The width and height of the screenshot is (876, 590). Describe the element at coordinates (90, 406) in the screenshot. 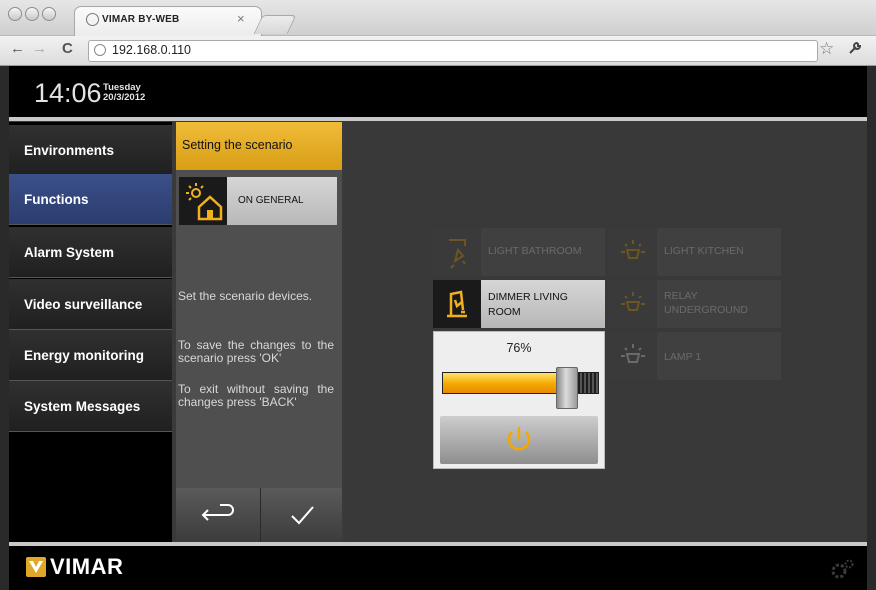

I see `sidebar-item-system-messages: System Messages` at that location.